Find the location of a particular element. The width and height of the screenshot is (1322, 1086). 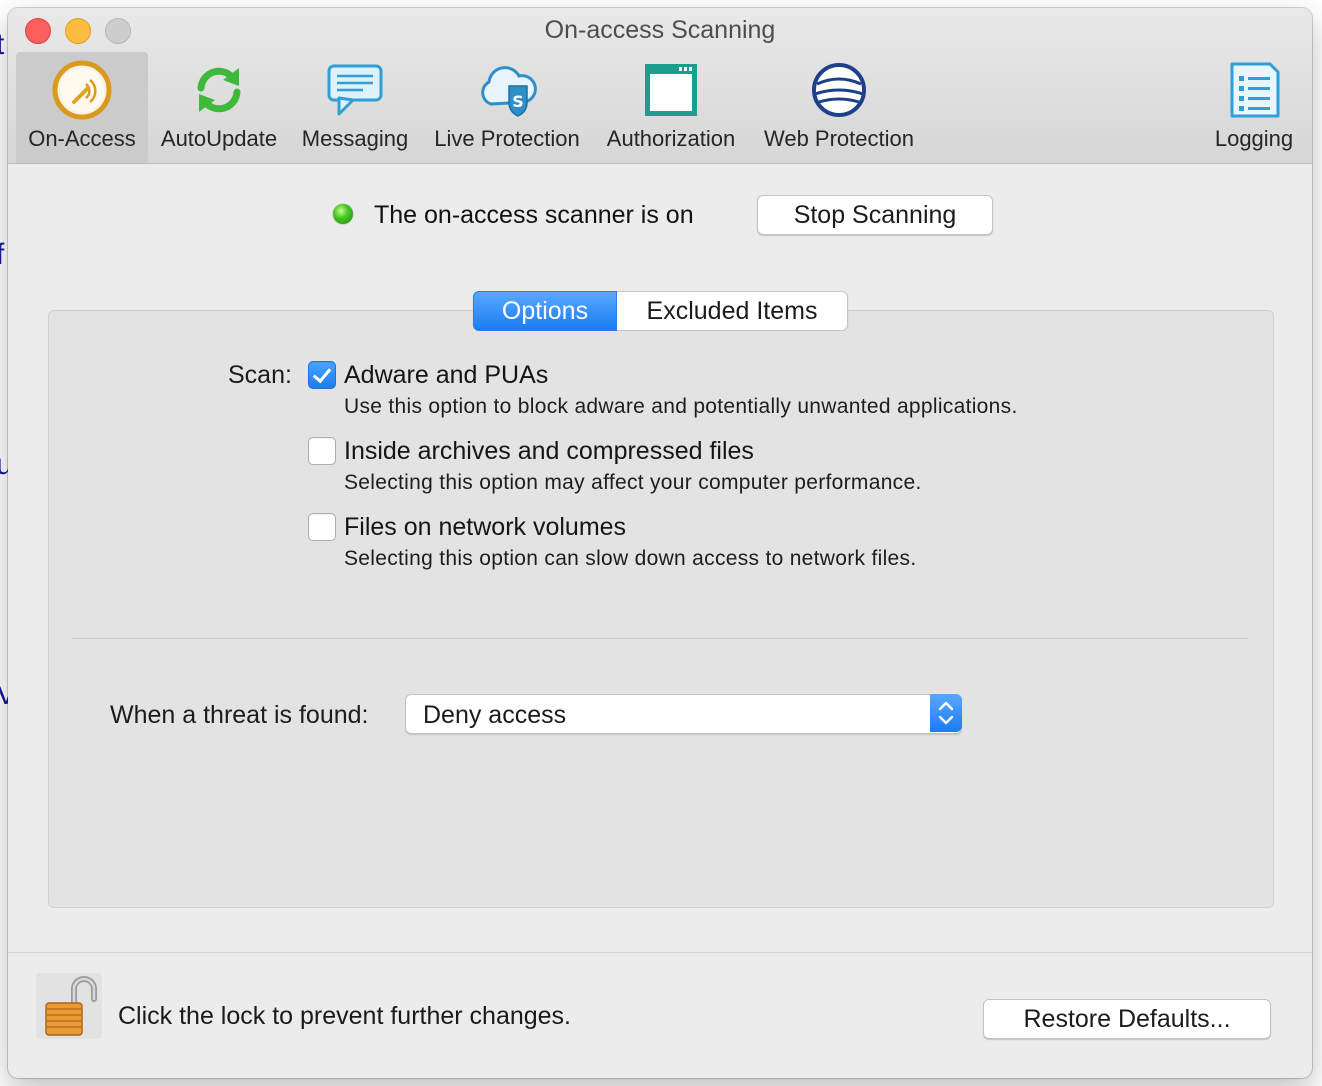

toolbar-item-label: Web Protection is located at coordinates (838, 138).